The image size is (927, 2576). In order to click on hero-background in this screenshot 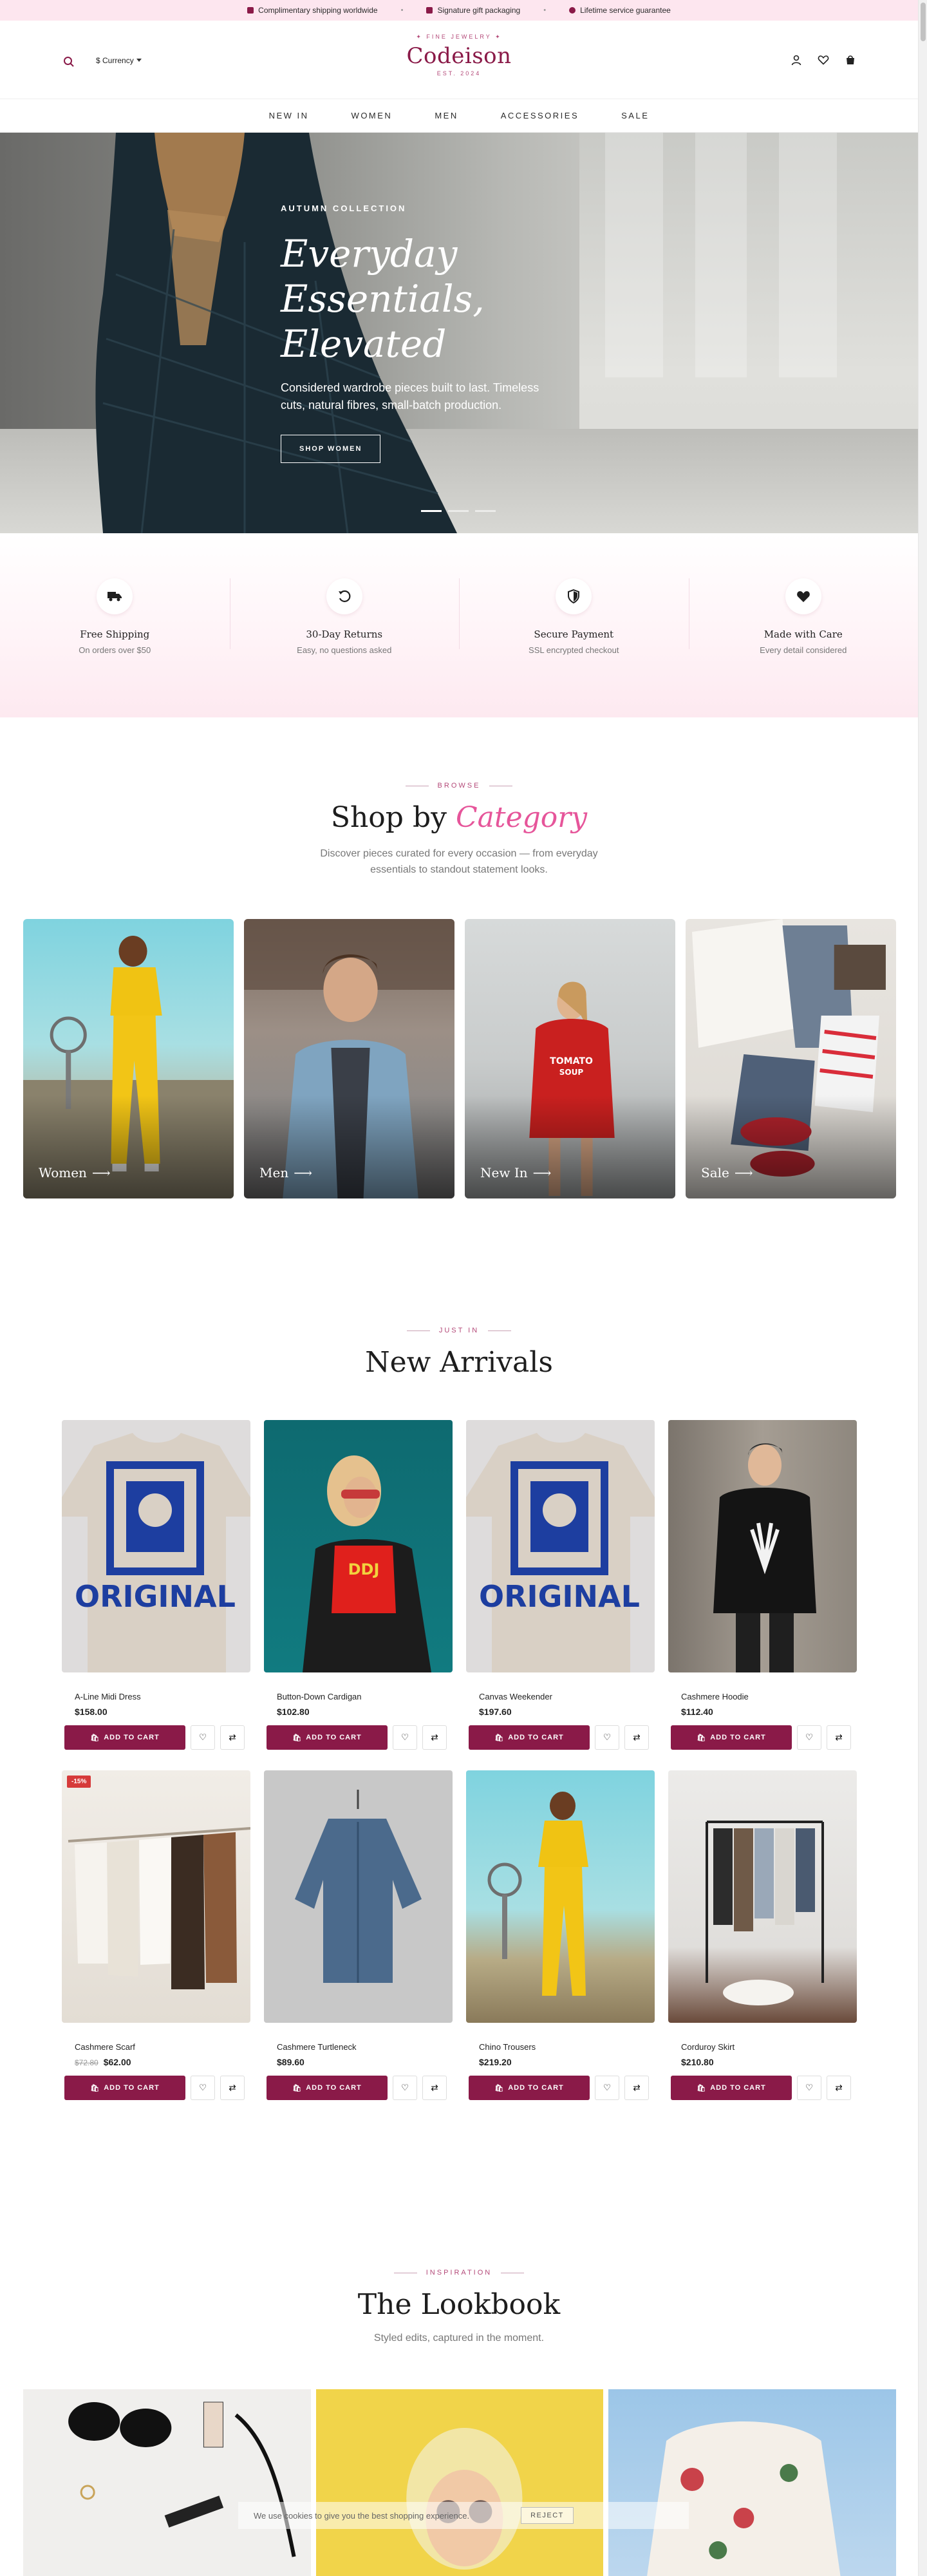, I will do `click(808, 255)`.